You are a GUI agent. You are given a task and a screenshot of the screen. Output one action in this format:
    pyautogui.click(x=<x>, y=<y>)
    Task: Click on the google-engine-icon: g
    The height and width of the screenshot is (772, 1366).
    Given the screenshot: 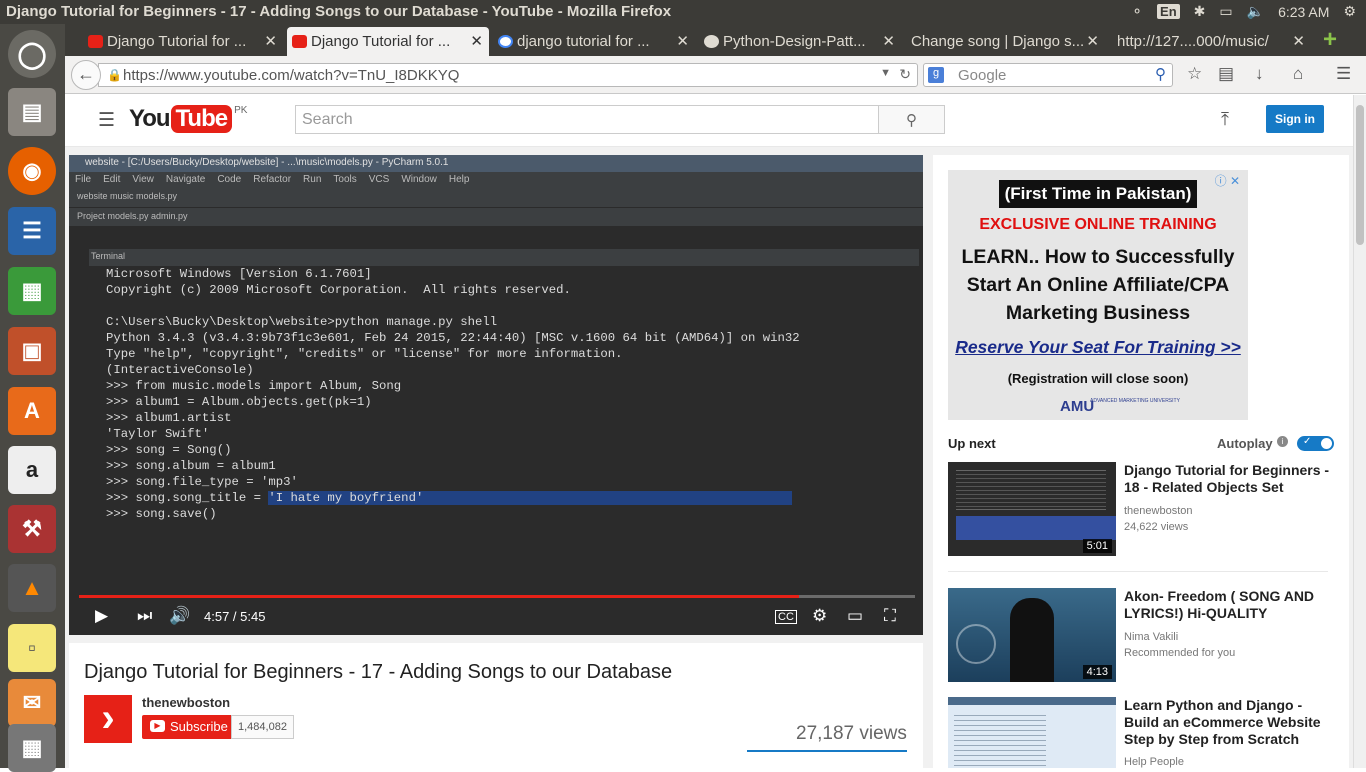 What is the action you would take?
    pyautogui.click(x=936, y=75)
    